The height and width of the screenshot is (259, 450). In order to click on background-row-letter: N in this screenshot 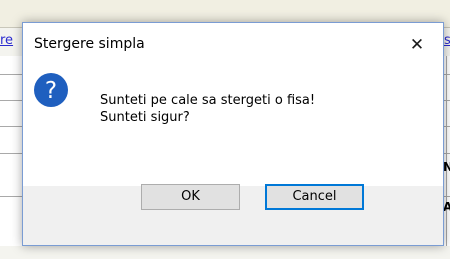, I will do `click(446, 167)`.